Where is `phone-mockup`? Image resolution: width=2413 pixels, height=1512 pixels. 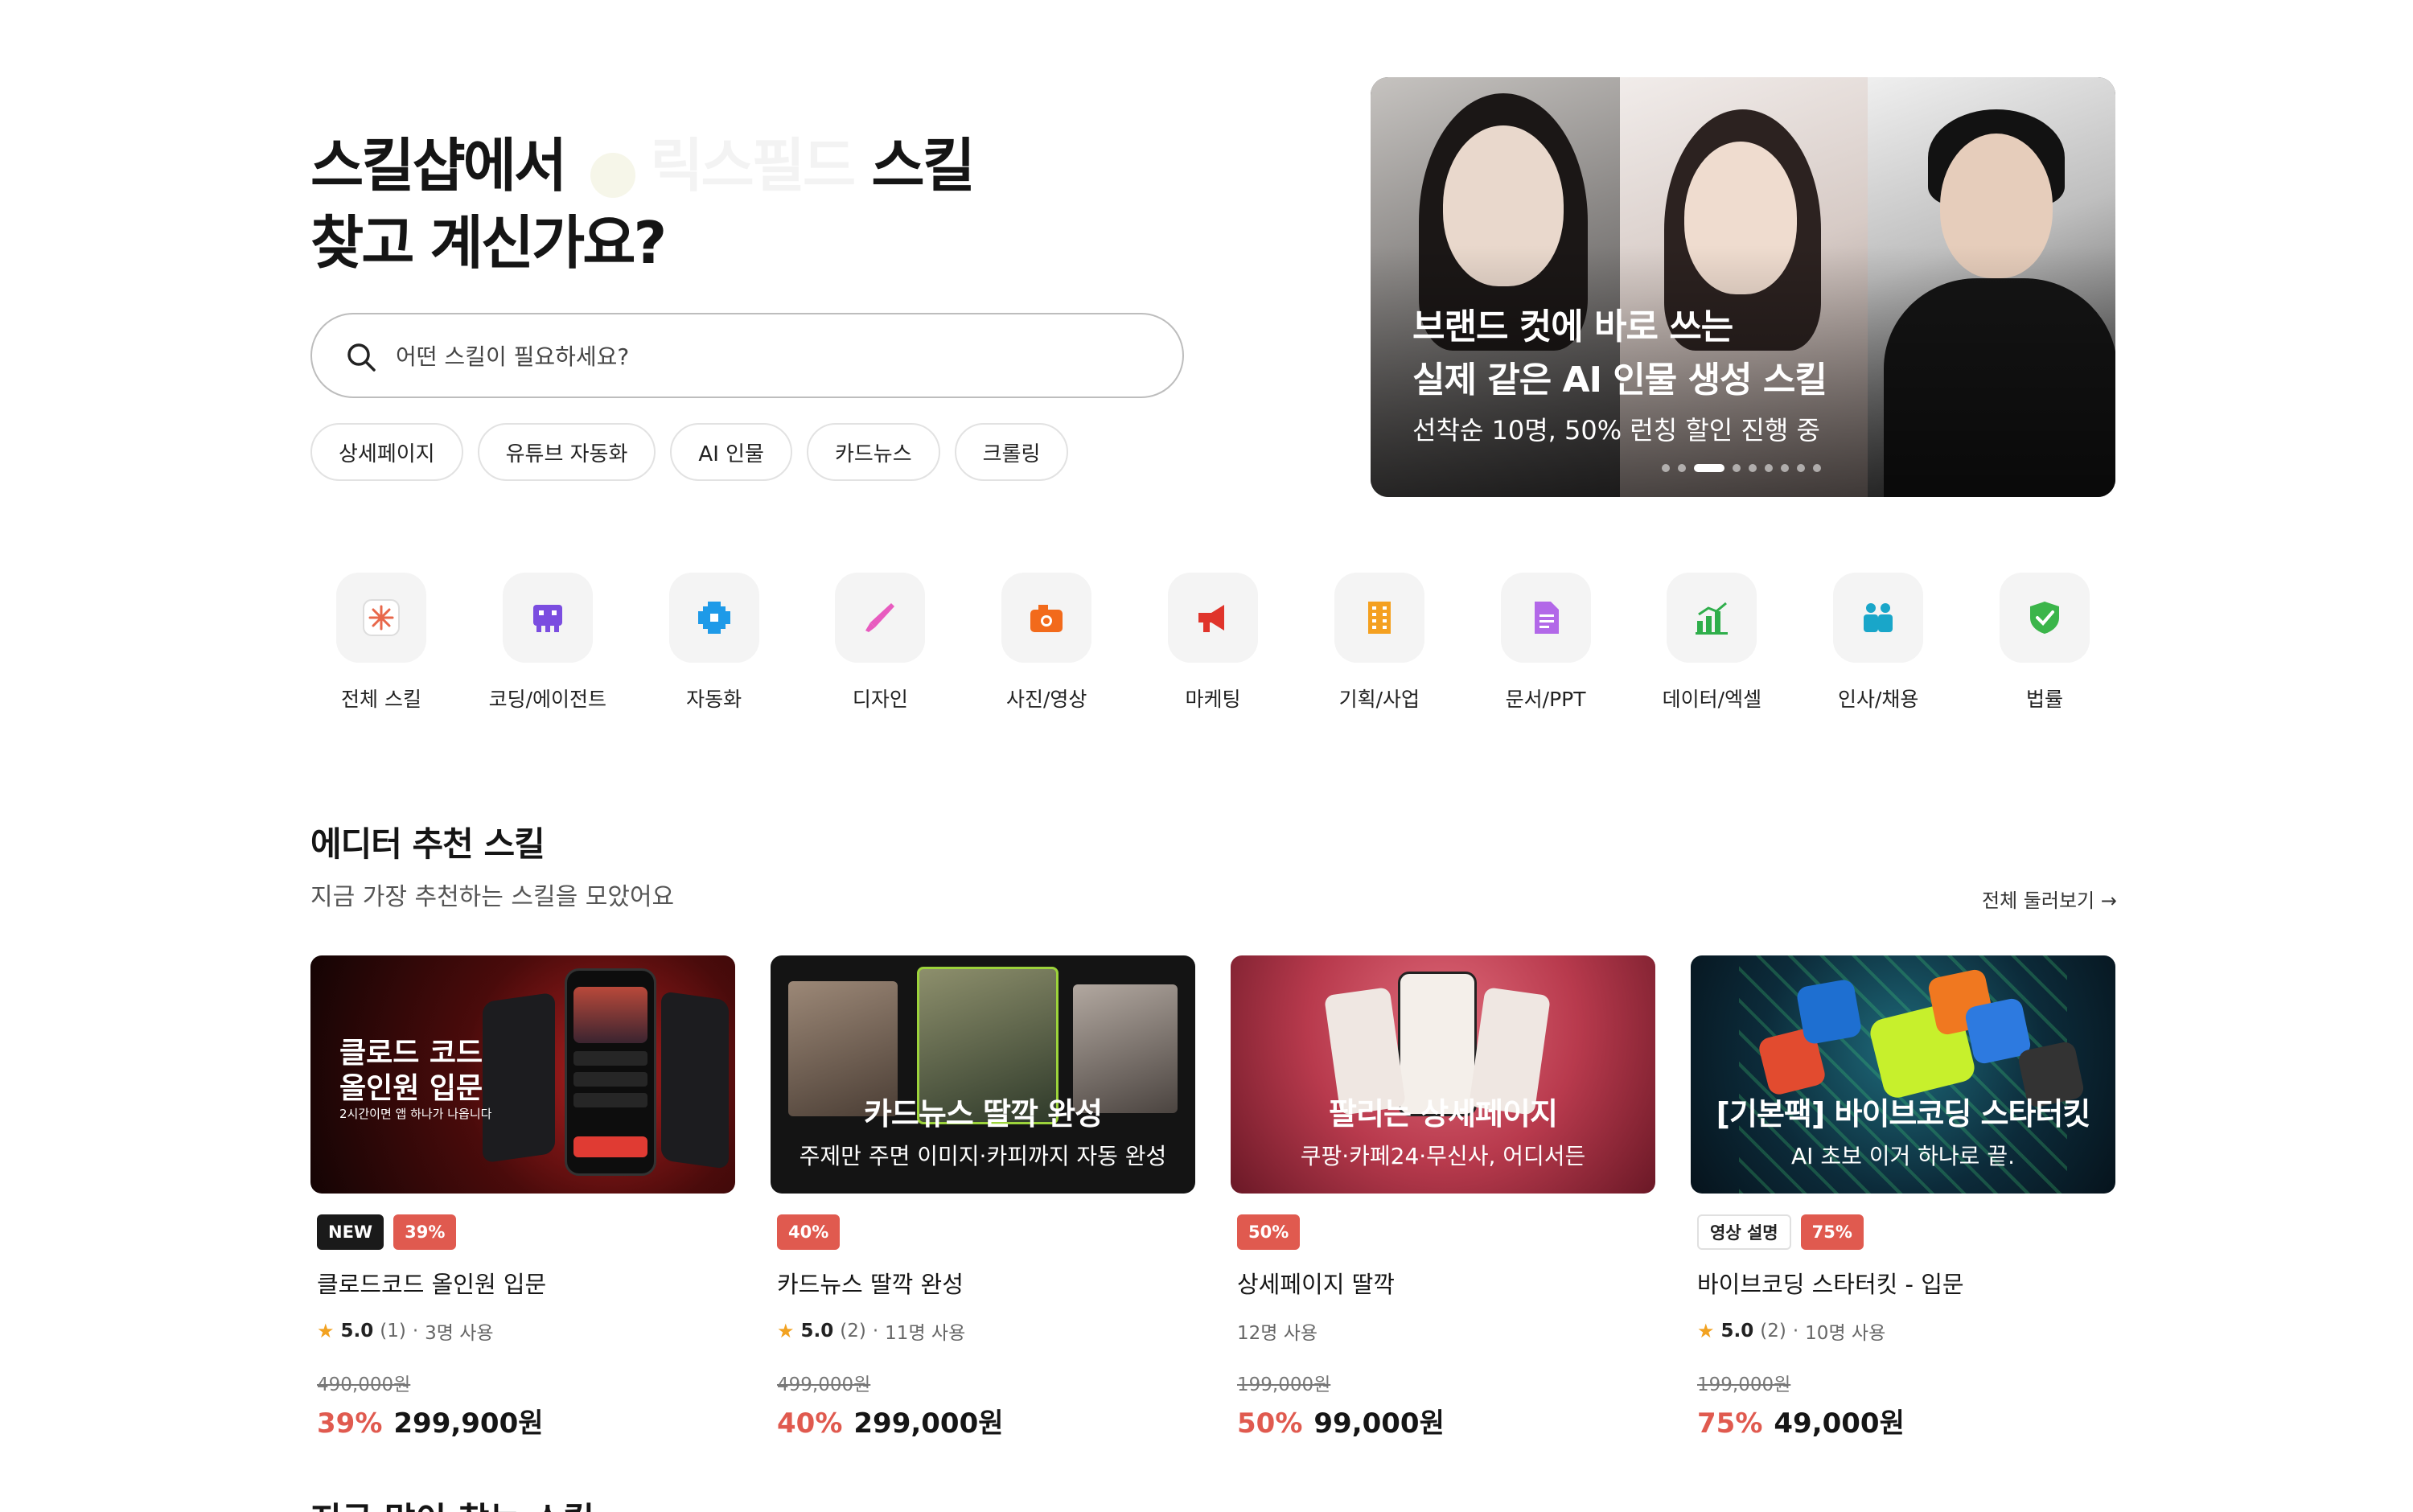
phone-mockup is located at coordinates (610, 1072).